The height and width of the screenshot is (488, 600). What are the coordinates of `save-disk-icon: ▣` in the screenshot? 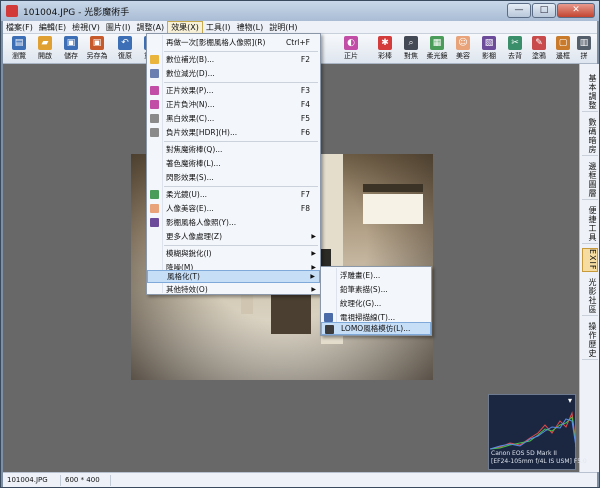 It's located at (71, 43).